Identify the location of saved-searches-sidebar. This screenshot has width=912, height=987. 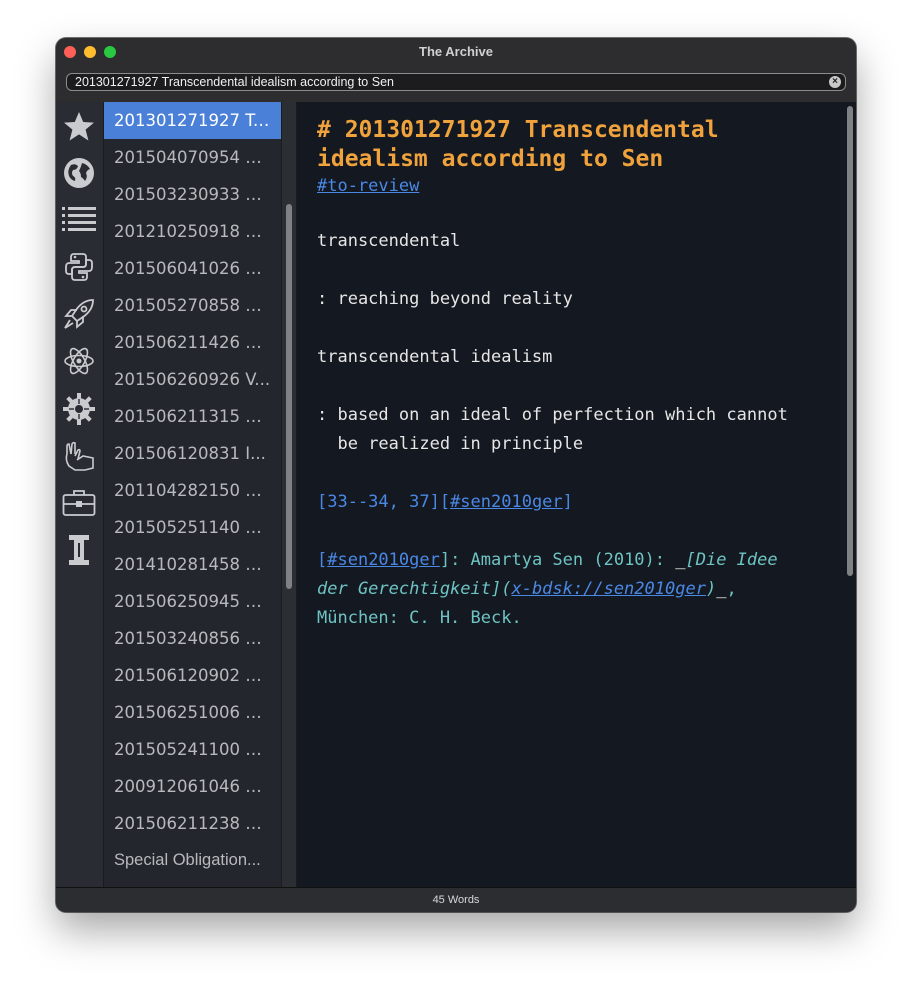
(80, 495).